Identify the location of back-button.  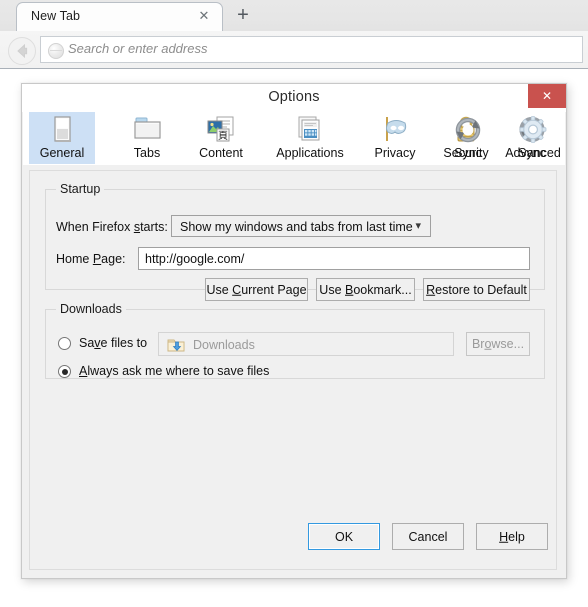
(22, 51).